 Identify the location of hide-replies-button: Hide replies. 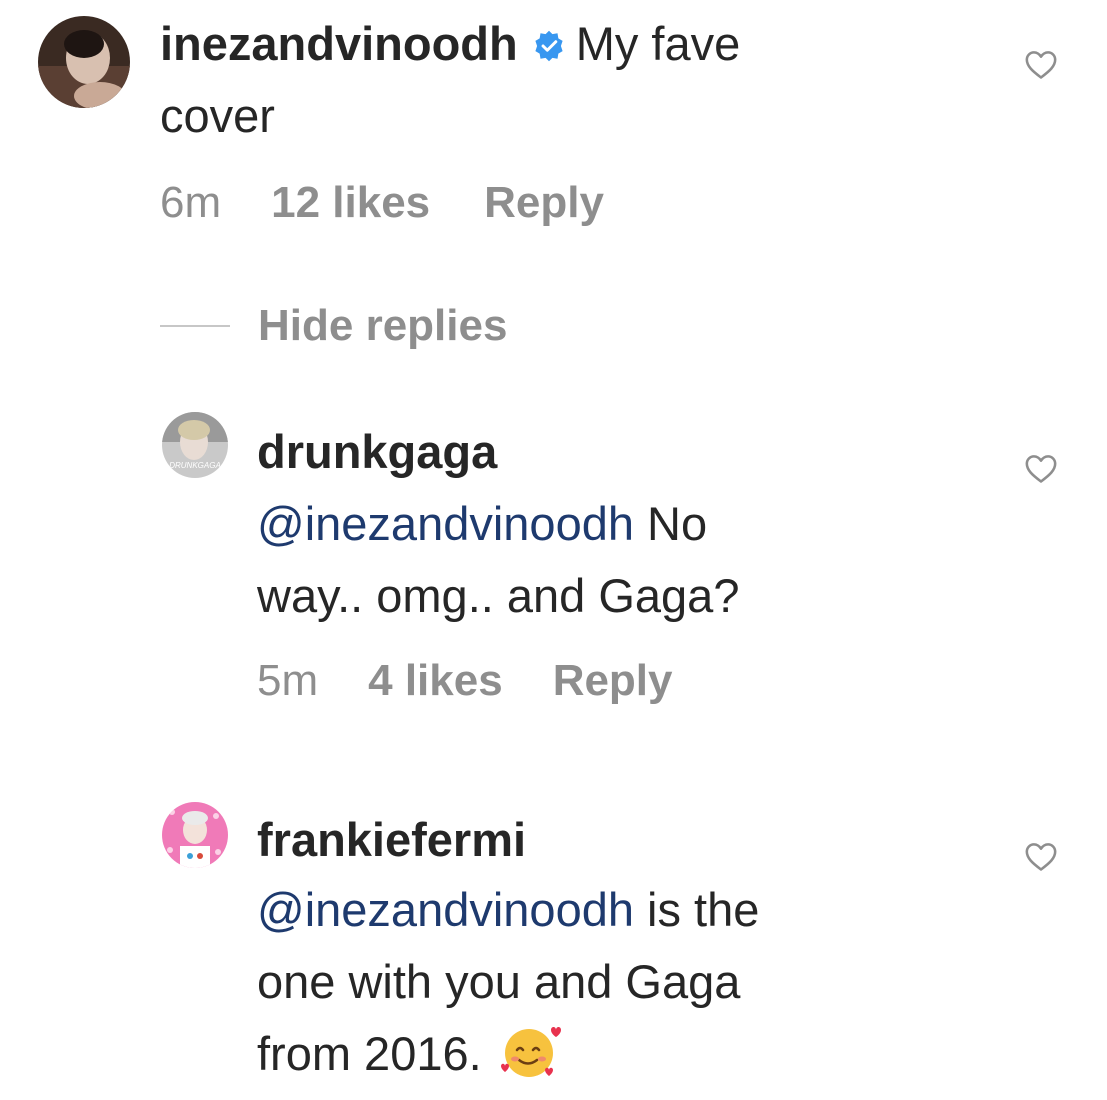
(333, 326).